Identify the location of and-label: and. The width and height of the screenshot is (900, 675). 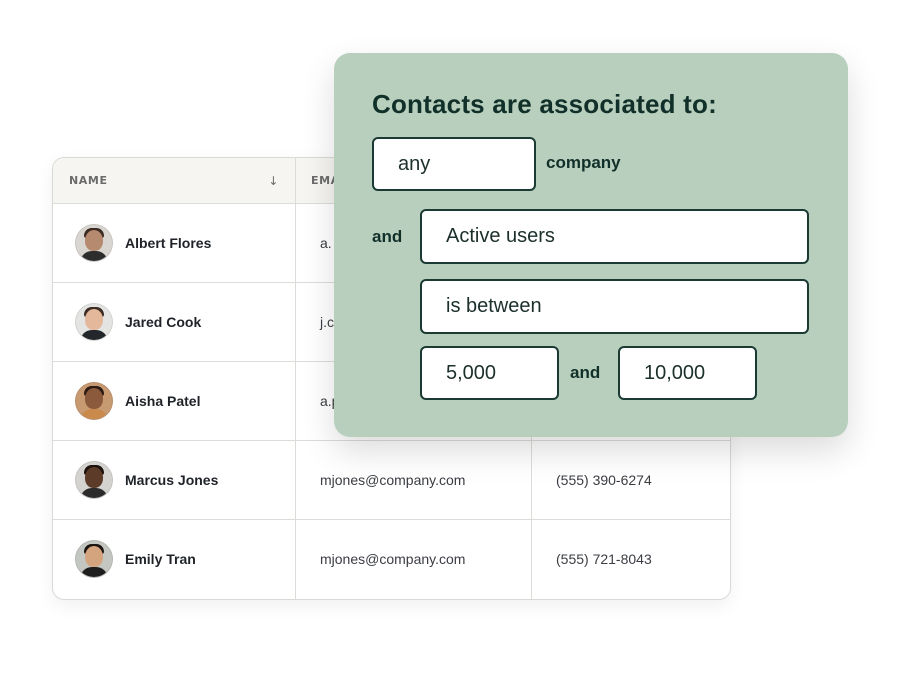
(387, 236).